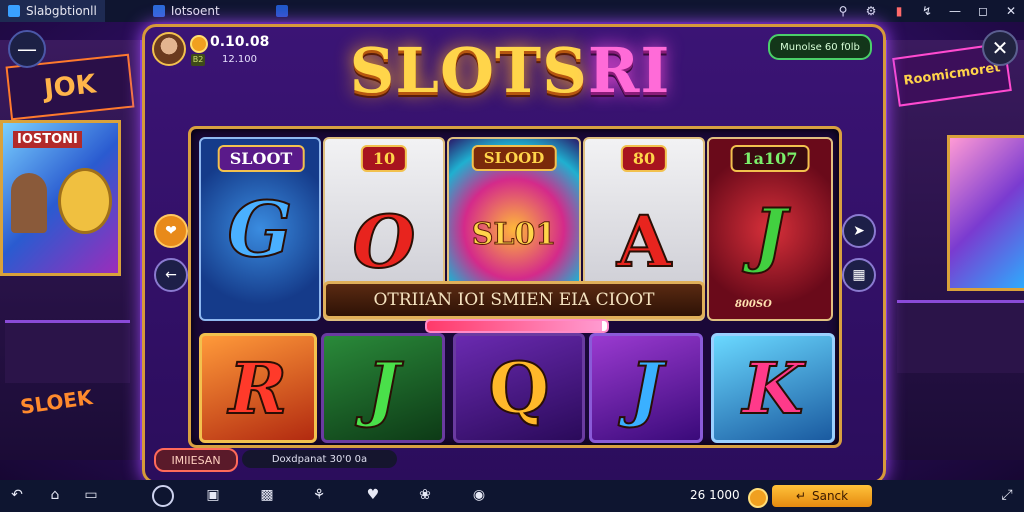 The width and height of the screenshot is (1024, 512). I want to click on tile-symbol: A, so click(644, 241).